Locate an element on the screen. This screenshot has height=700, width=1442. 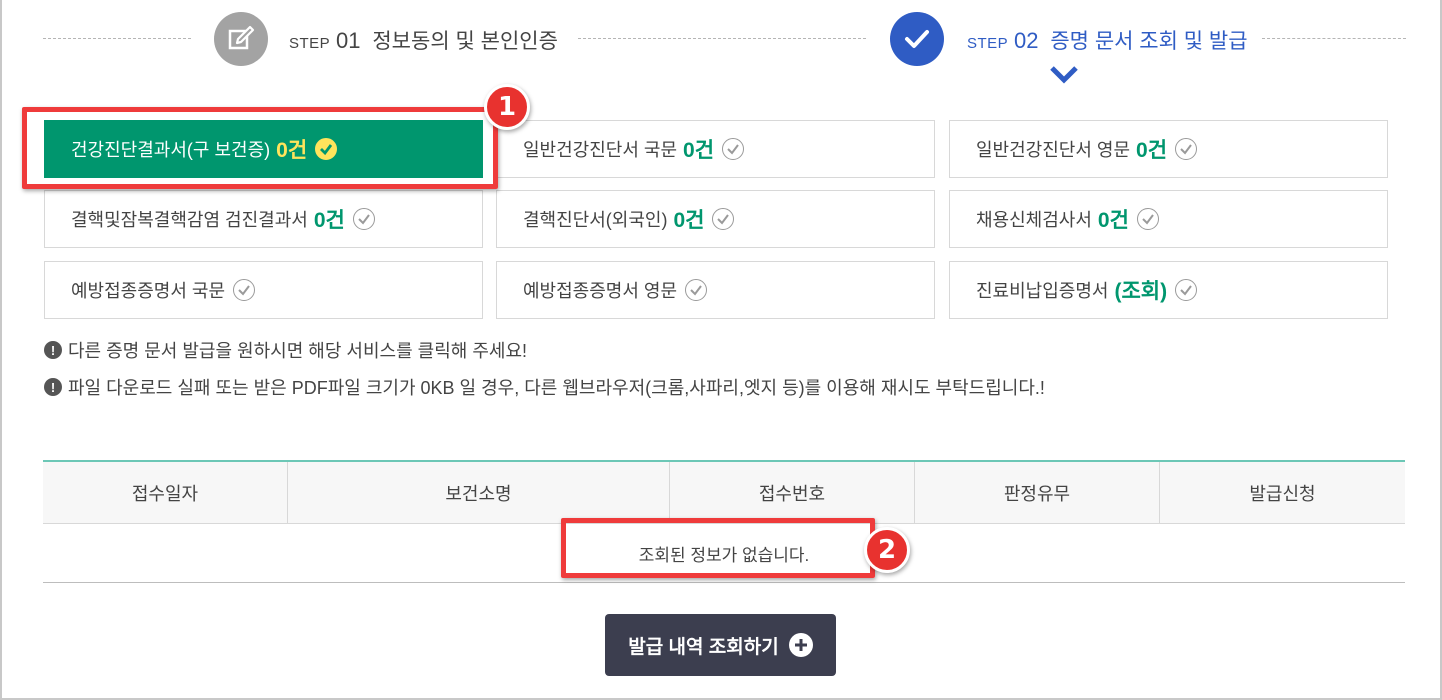
edit-icon is located at coordinates (241, 37).